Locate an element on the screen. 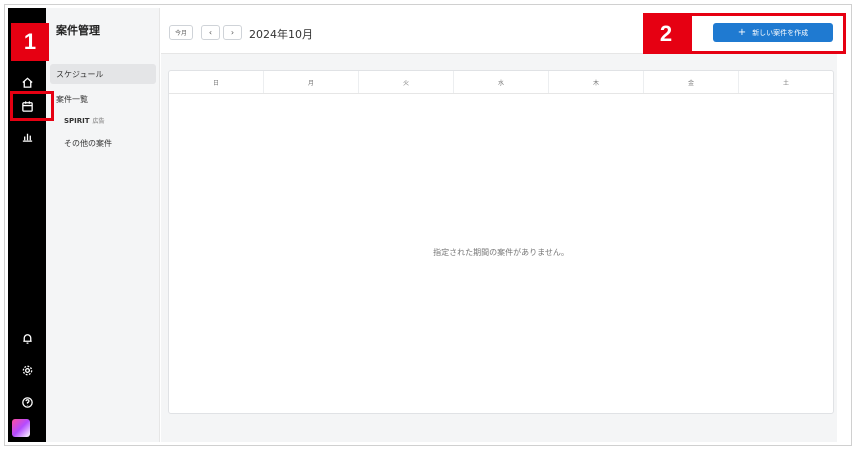  today-button: 今月 is located at coordinates (181, 32).